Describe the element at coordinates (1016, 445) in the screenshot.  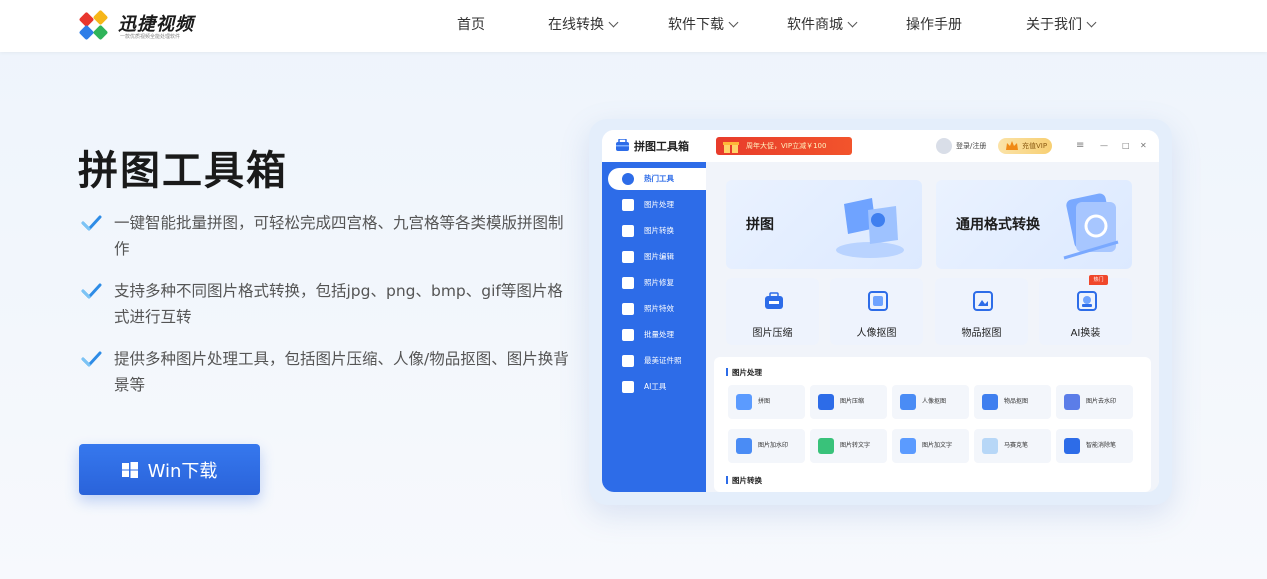
I see `tool-label: 马赛克笔` at that location.